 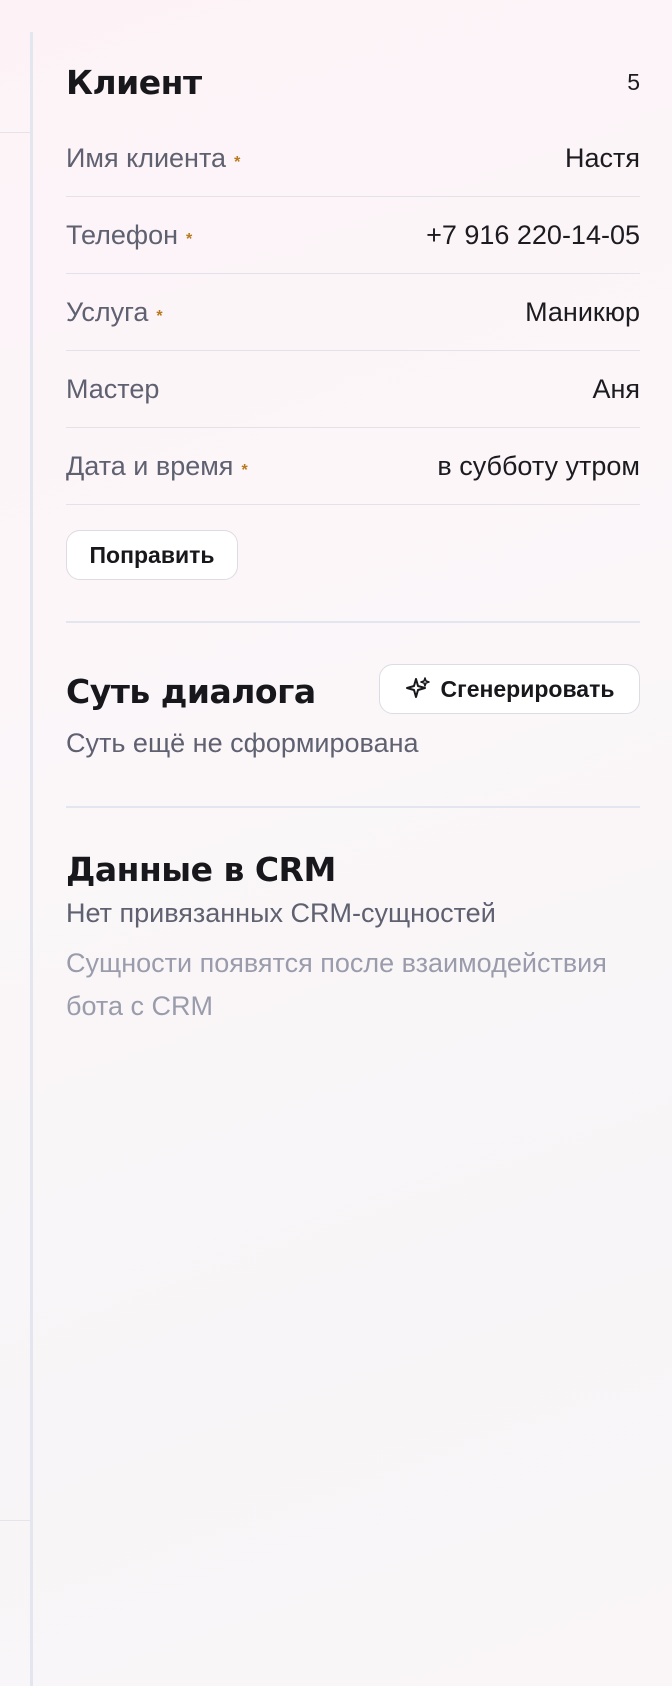 I want to click on field-label-wrap: Имя клиента *, so click(x=153, y=158).